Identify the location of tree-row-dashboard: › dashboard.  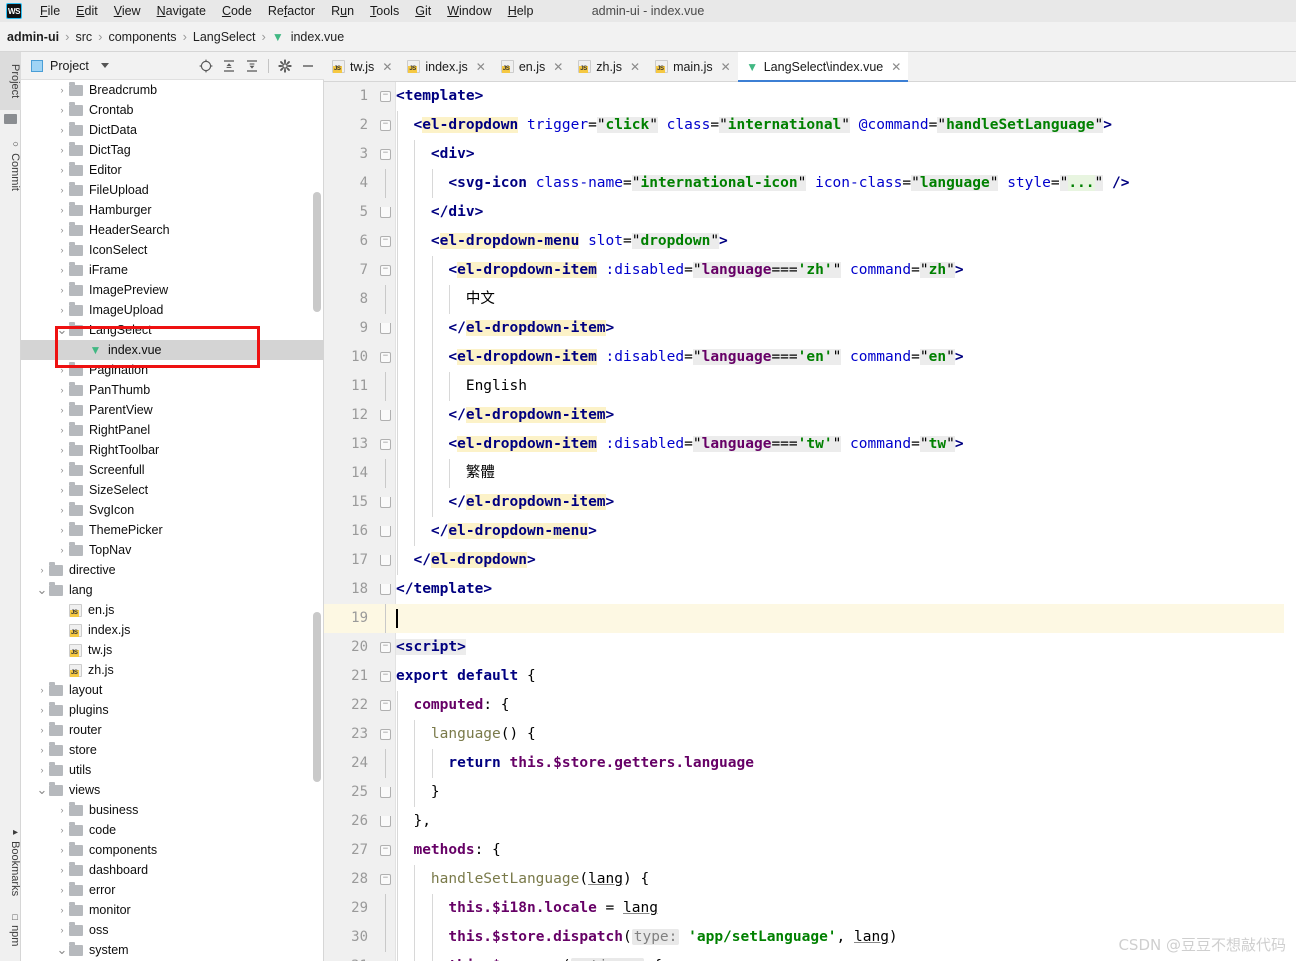
(172, 870).